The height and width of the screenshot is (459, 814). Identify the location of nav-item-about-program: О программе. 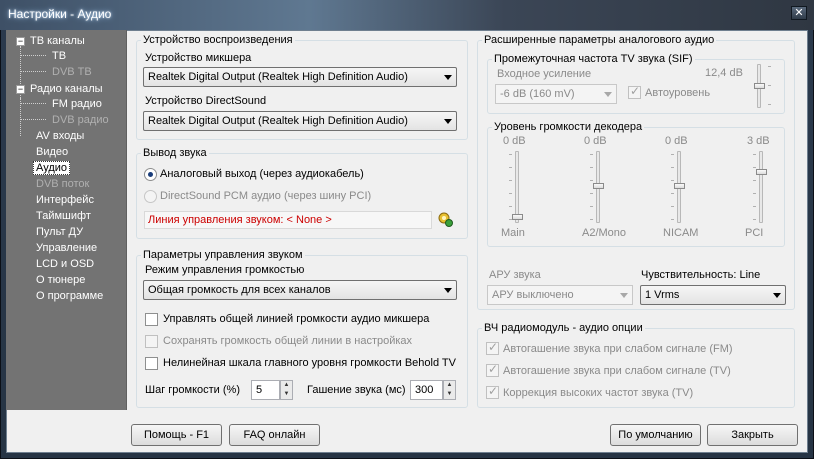
(69, 296).